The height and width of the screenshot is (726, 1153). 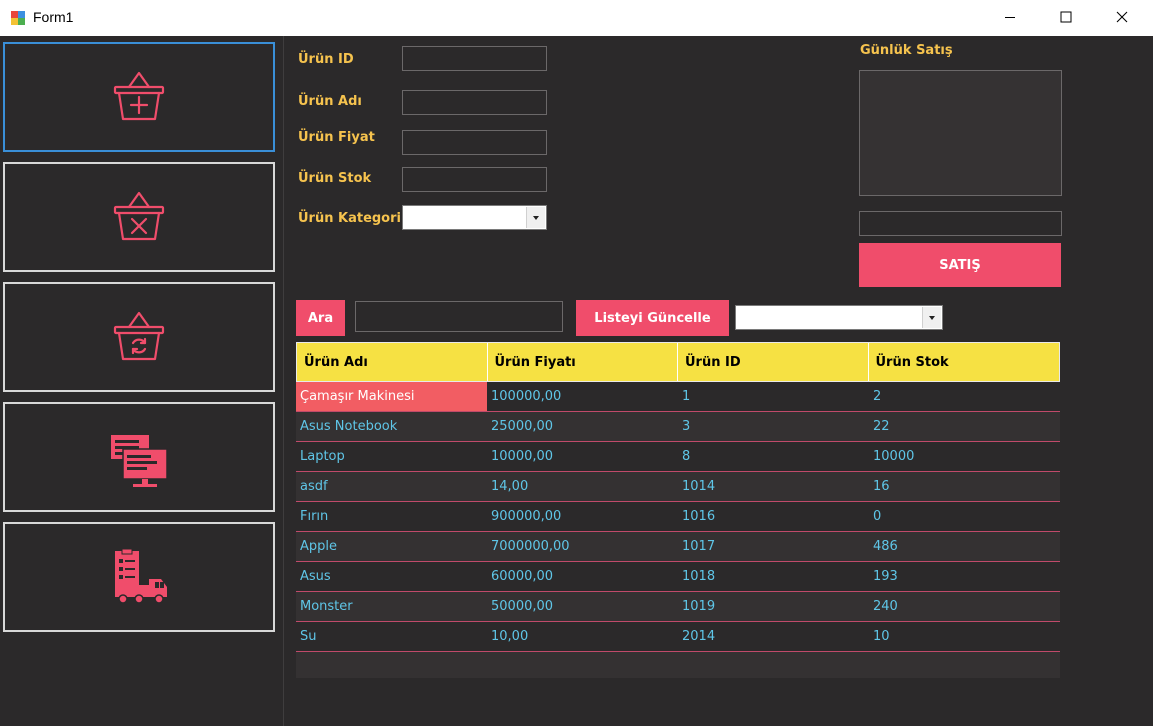 What do you see at coordinates (335, 178) in the screenshot?
I see `urun-stok-label: Ürün Stok` at bounding box center [335, 178].